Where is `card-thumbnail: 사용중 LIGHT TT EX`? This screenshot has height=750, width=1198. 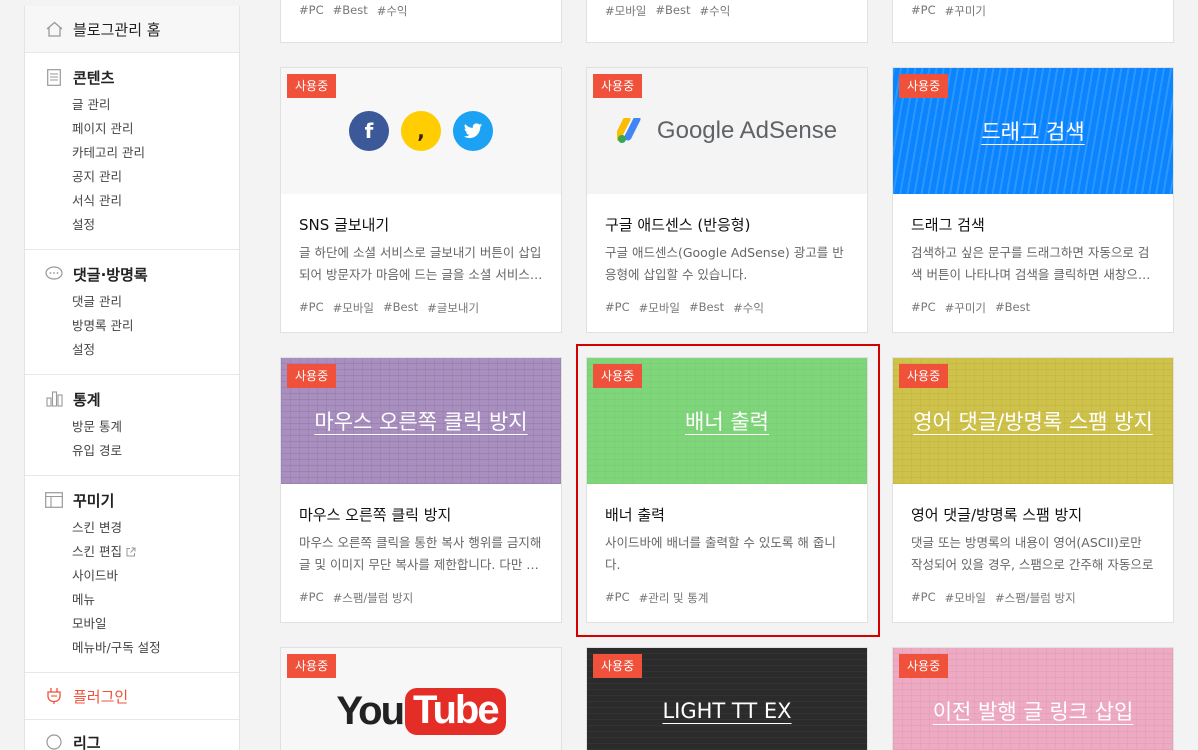
card-thumbnail: 사용중 LIGHT TT EX is located at coordinates (727, 699).